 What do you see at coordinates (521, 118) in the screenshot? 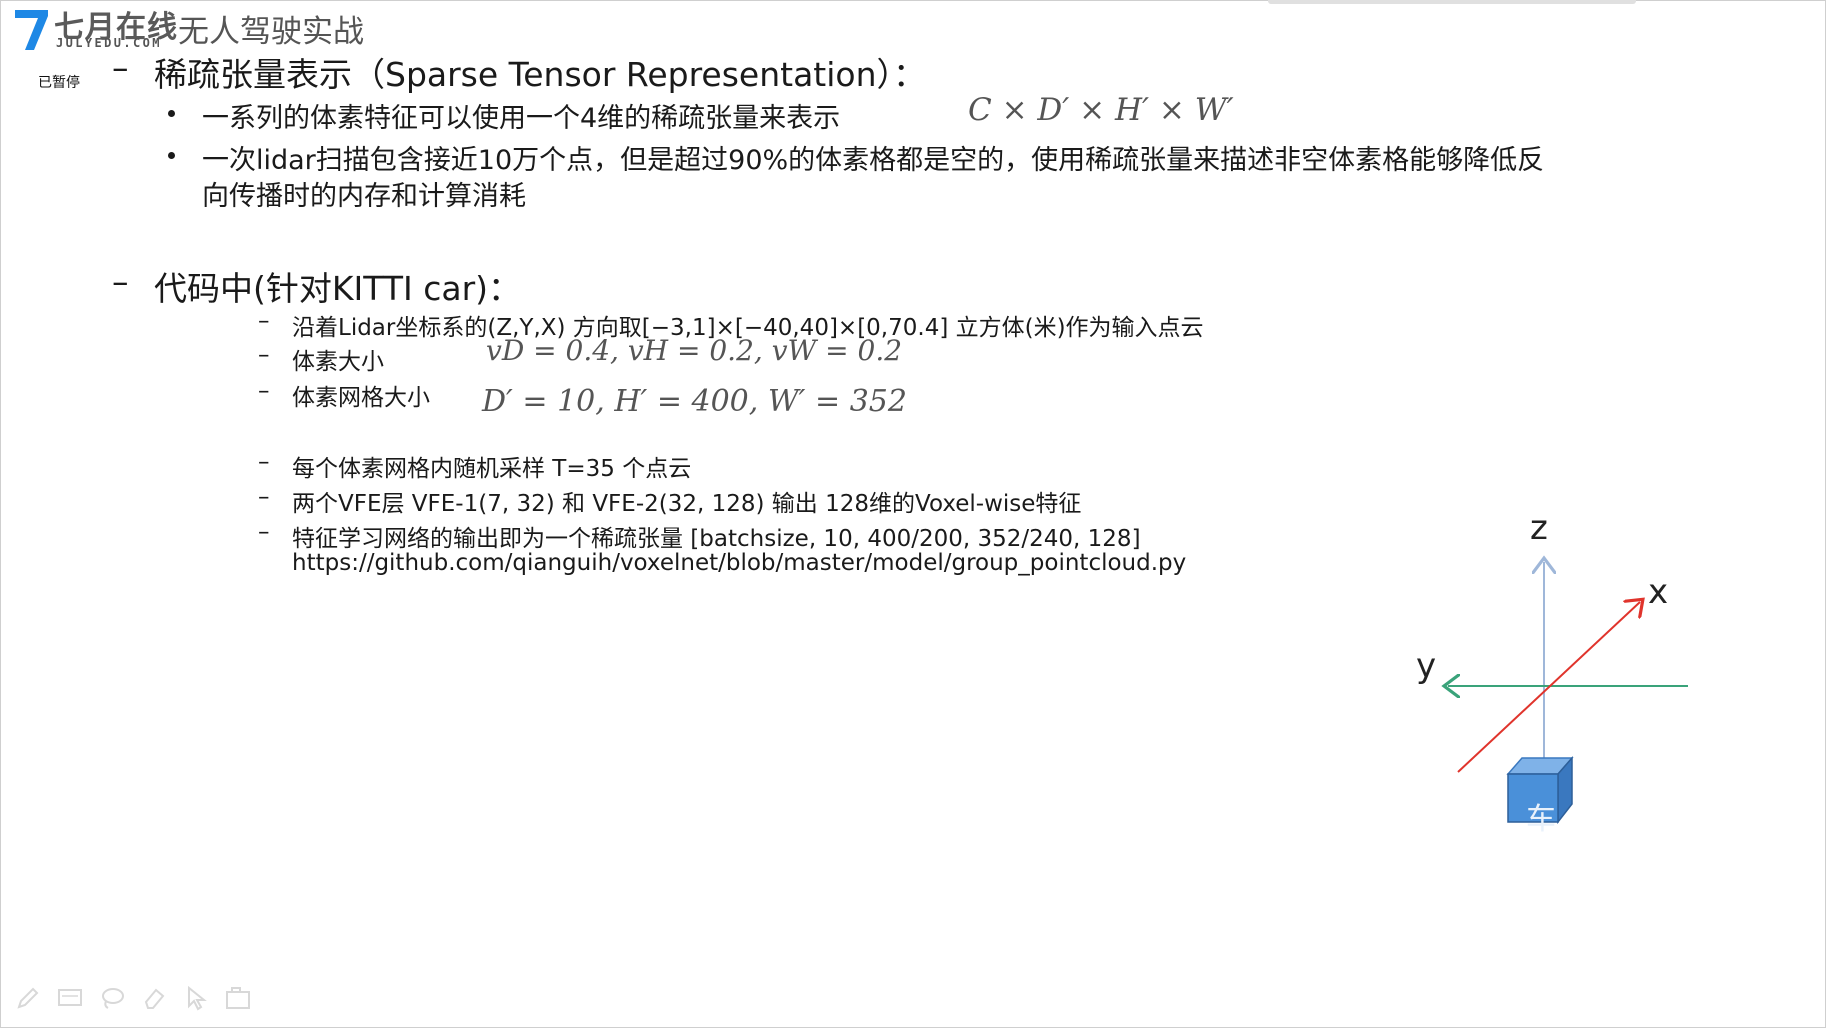
I see `section1-bullet-1: 一系列的体素特征可以使用一个4维的稀疏张量来表示` at bounding box center [521, 118].